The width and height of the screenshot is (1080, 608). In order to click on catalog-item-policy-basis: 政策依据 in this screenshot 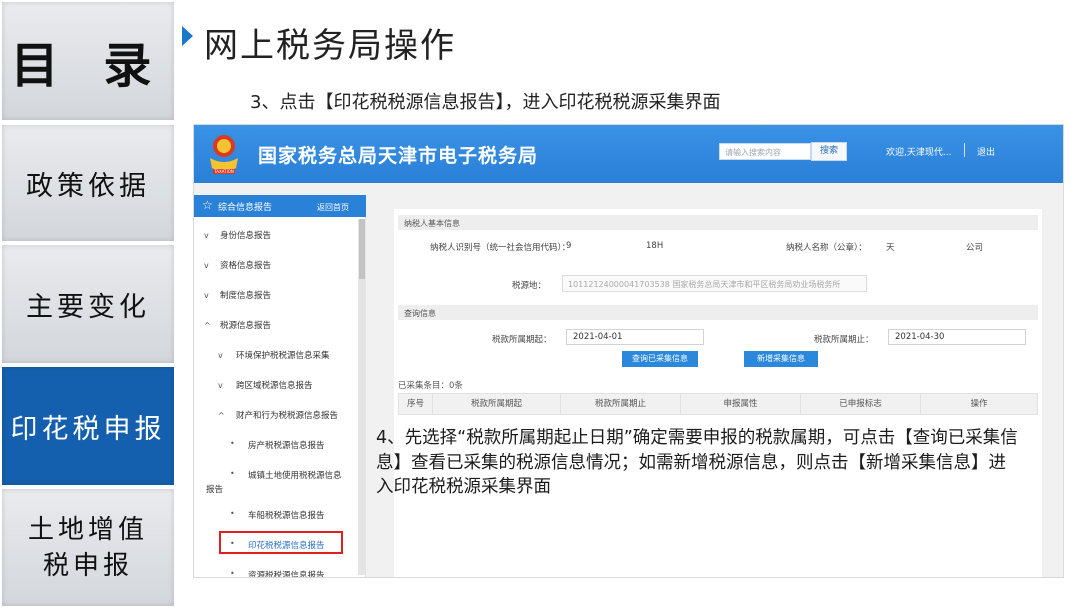, I will do `click(88, 183)`.